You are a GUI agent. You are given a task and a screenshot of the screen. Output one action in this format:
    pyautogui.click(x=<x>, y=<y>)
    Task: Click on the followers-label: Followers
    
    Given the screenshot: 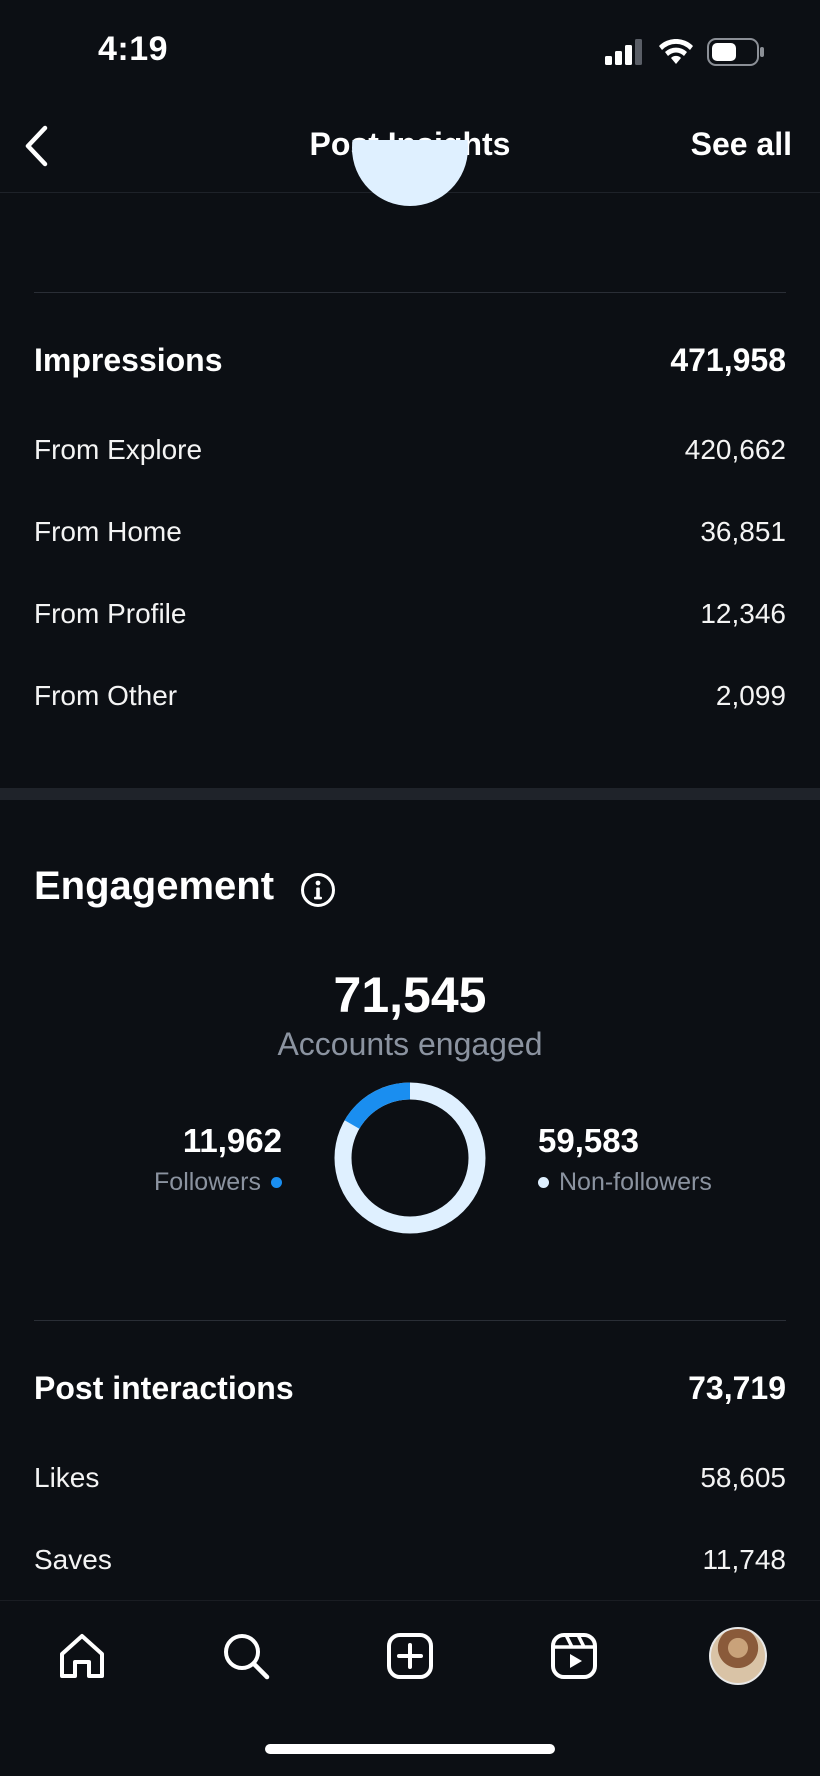 What is the action you would take?
    pyautogui.click(x=207, y=1182)
    